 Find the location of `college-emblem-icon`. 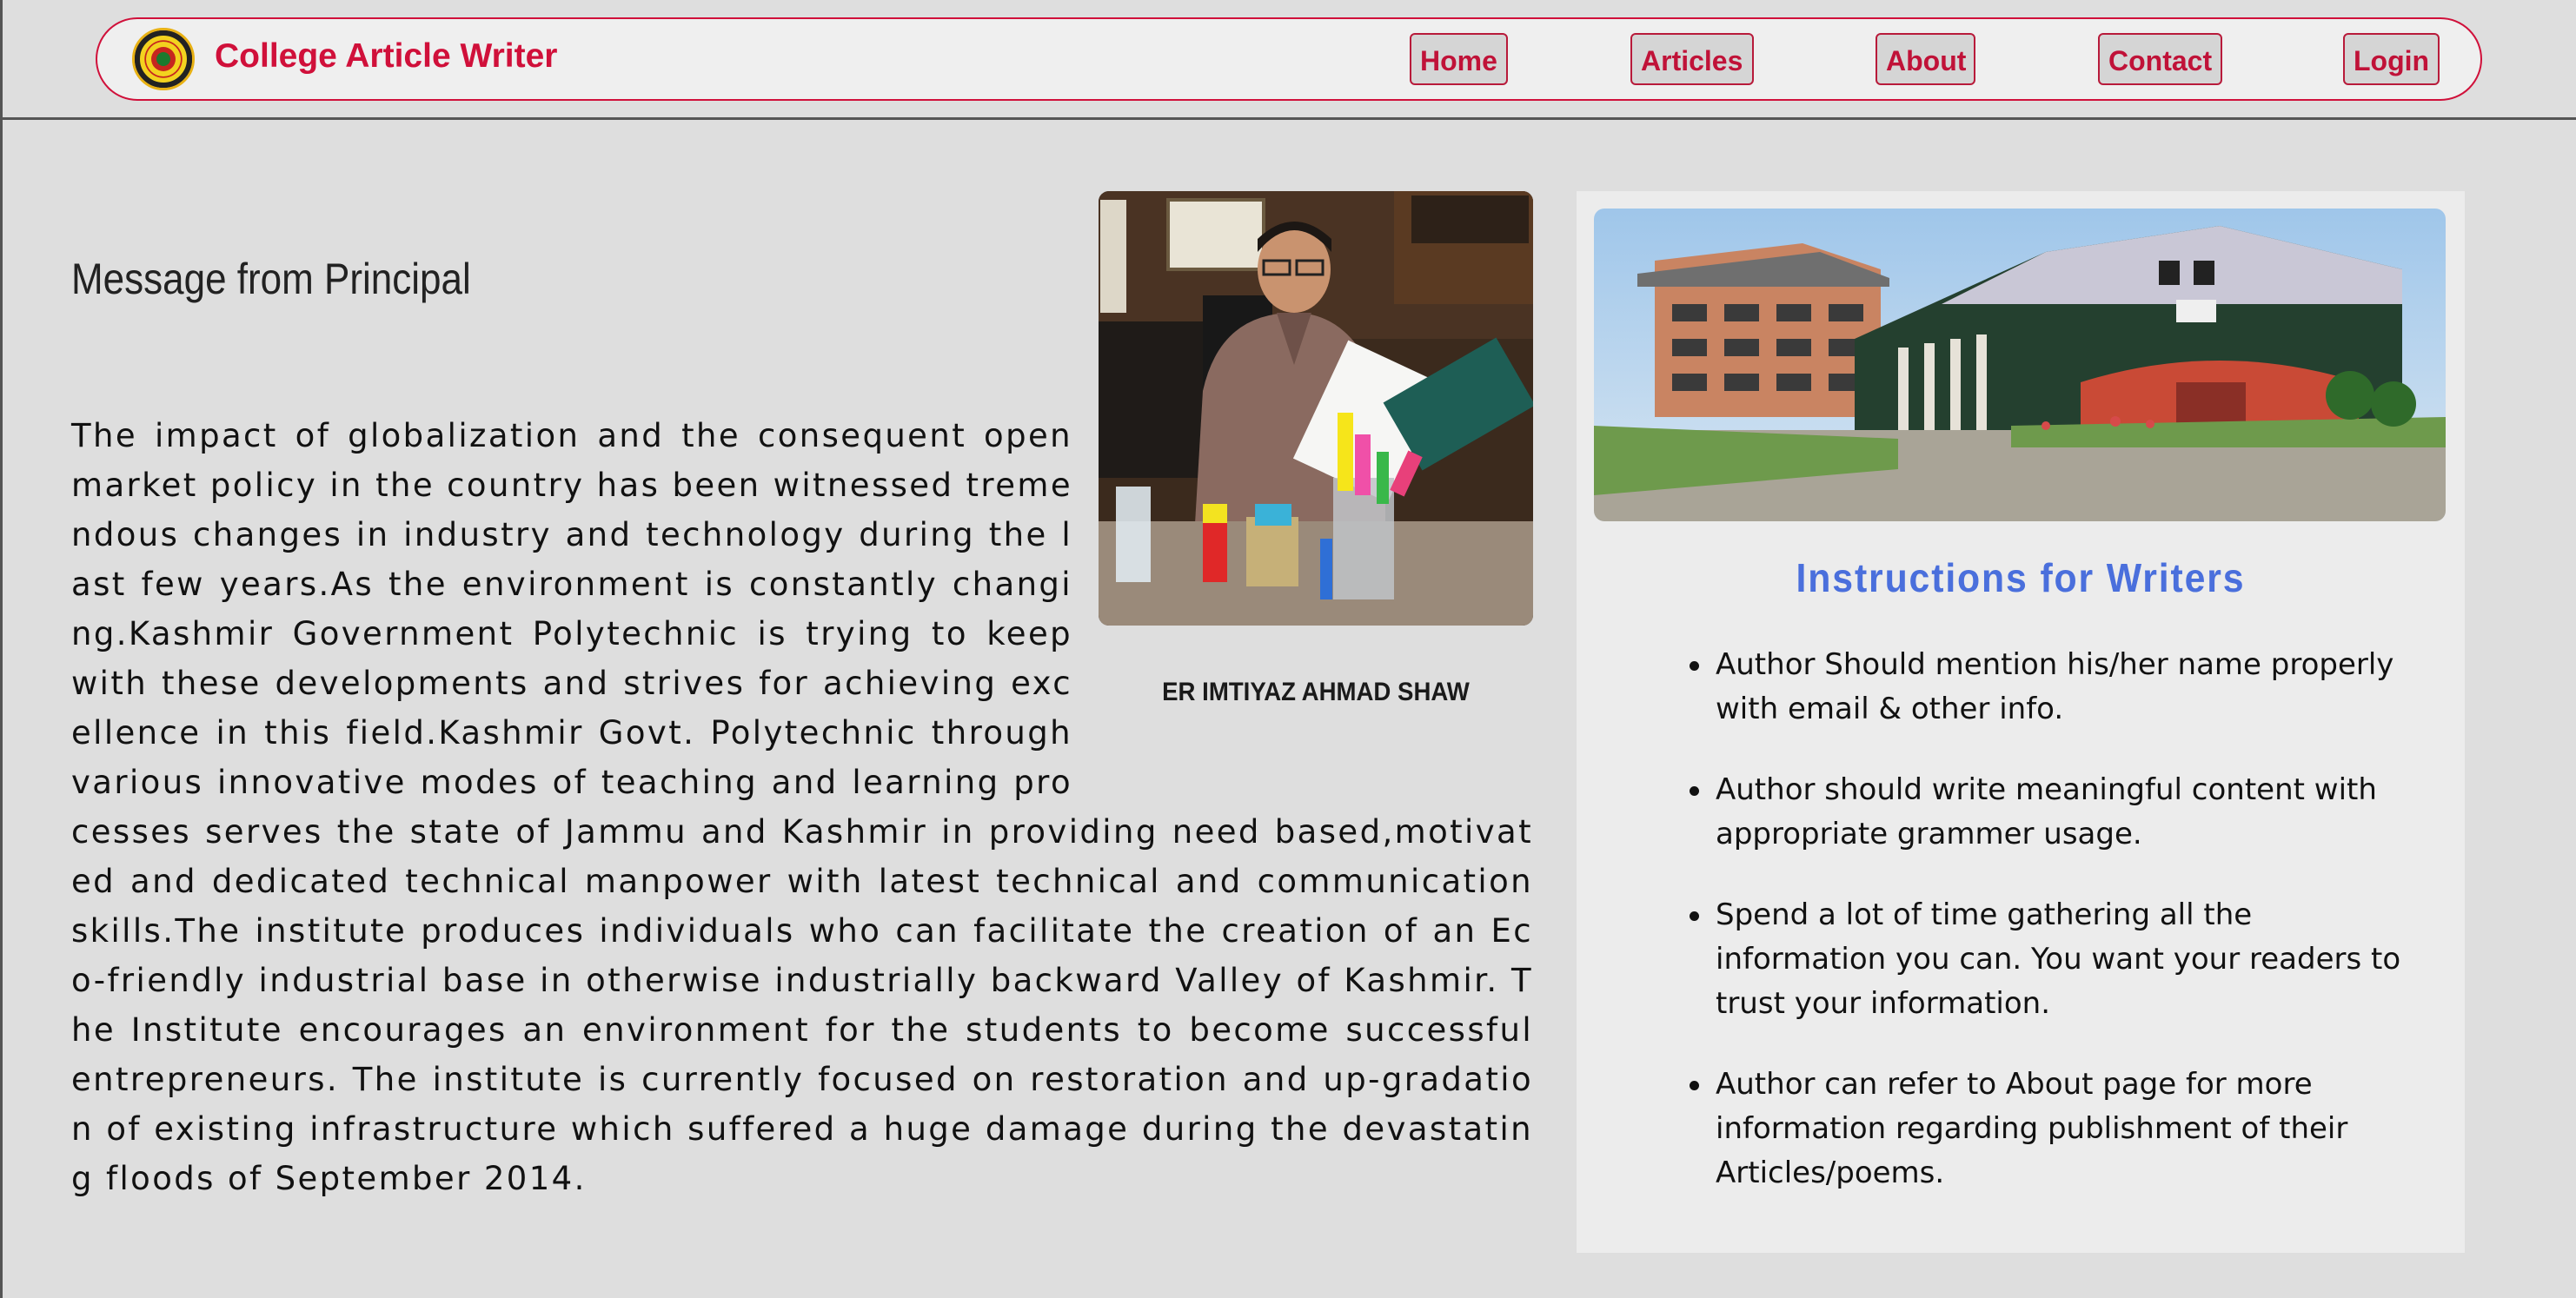

college-emblem-icon is located at coordinates (163, 59).